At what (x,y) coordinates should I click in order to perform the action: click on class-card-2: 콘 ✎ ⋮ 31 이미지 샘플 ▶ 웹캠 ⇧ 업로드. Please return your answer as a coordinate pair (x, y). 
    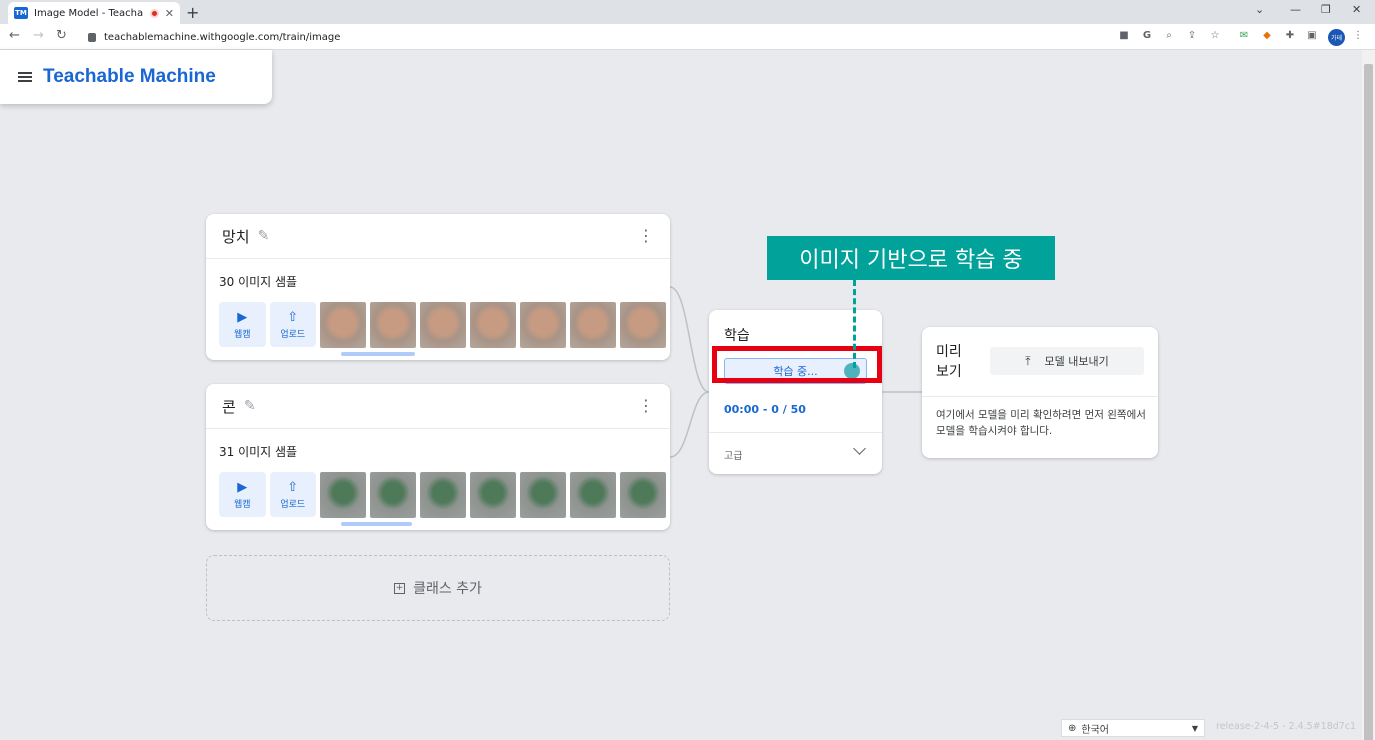
    Looking at the image, I should click on (438, 457).